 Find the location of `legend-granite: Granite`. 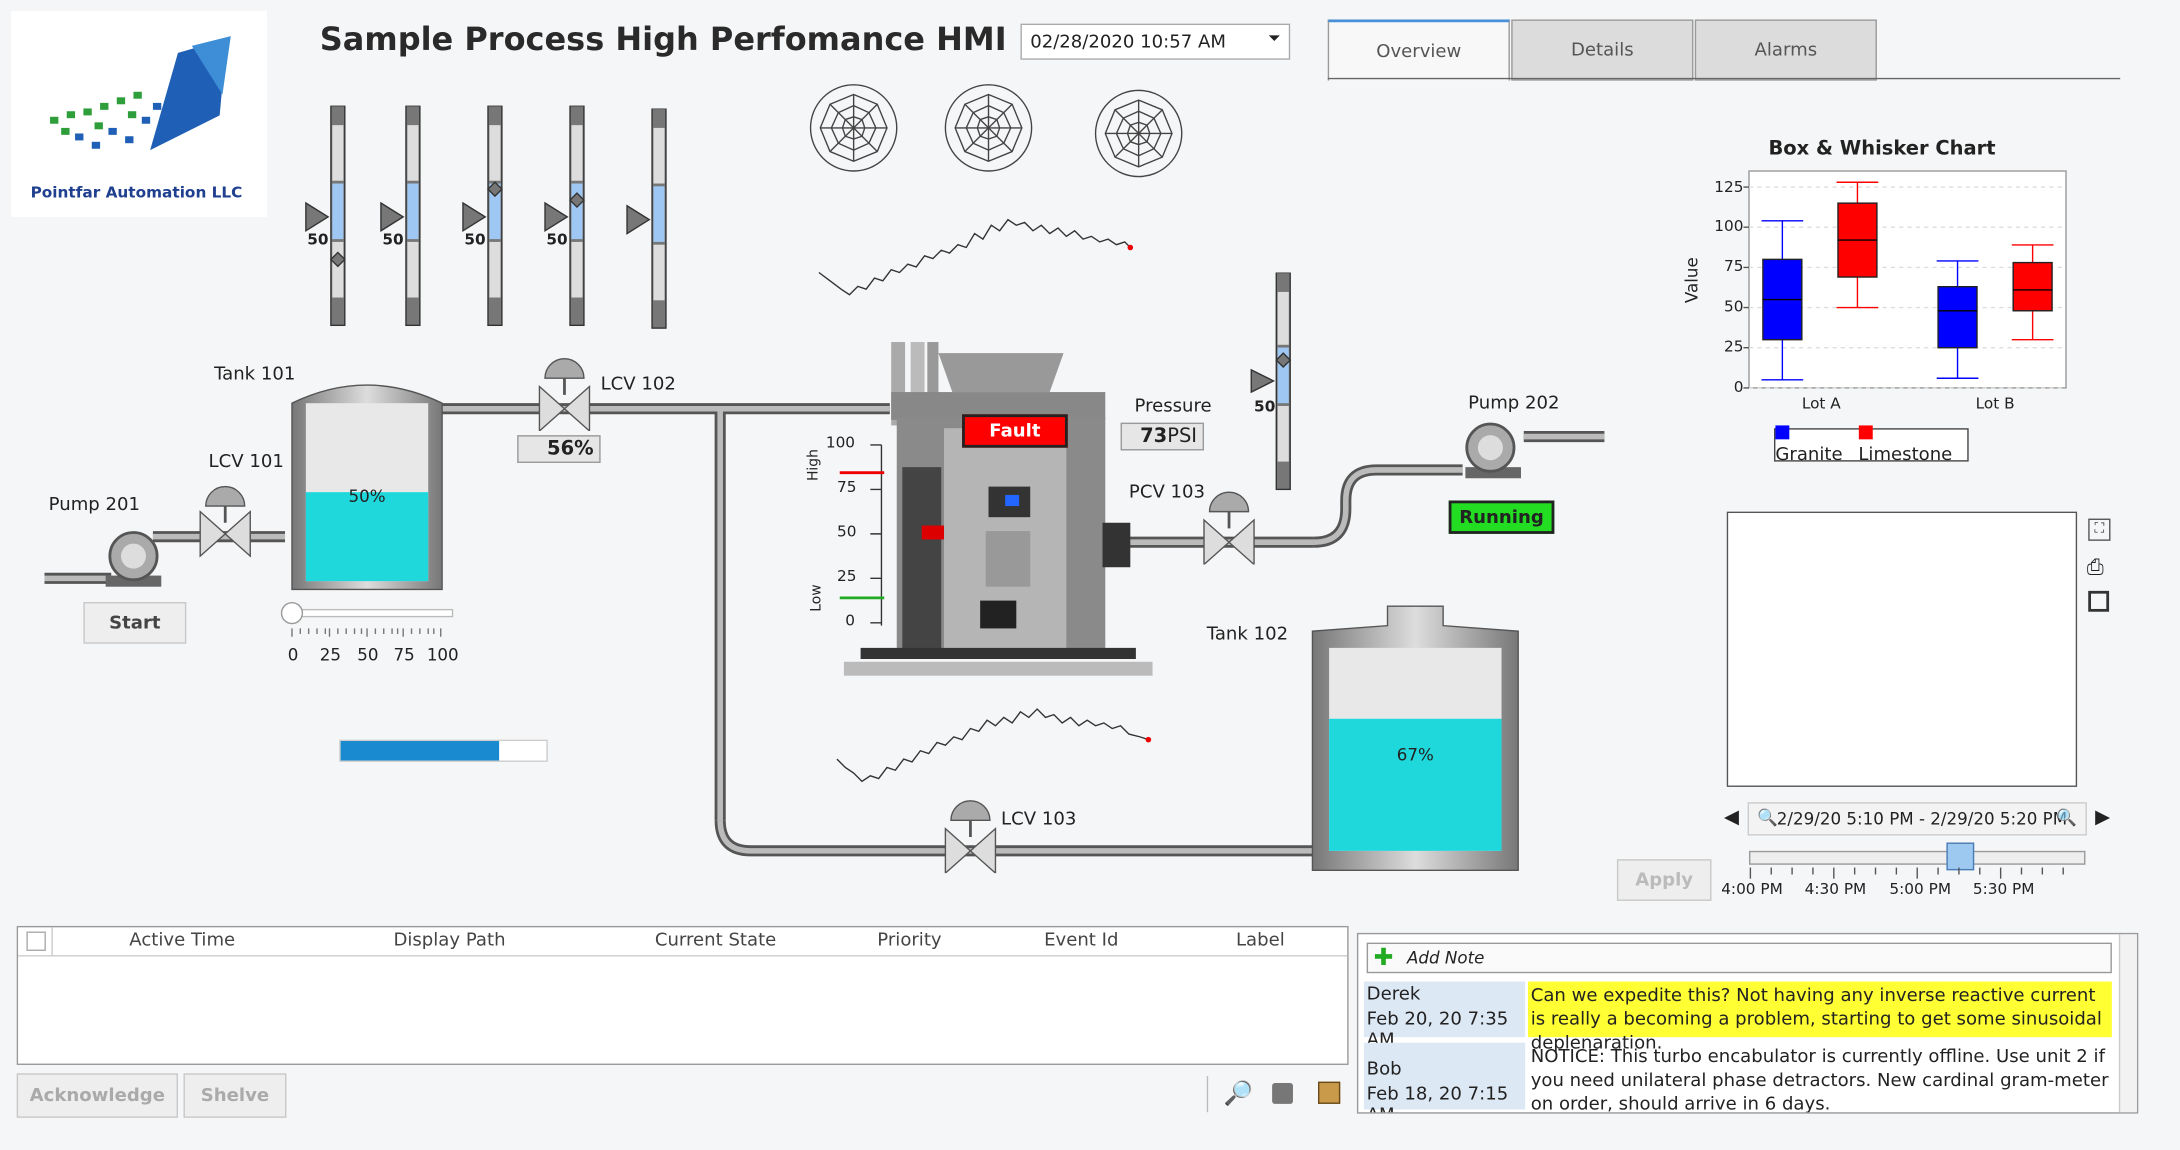

legend-granite: Granite is located at coordinates (1816, 445).